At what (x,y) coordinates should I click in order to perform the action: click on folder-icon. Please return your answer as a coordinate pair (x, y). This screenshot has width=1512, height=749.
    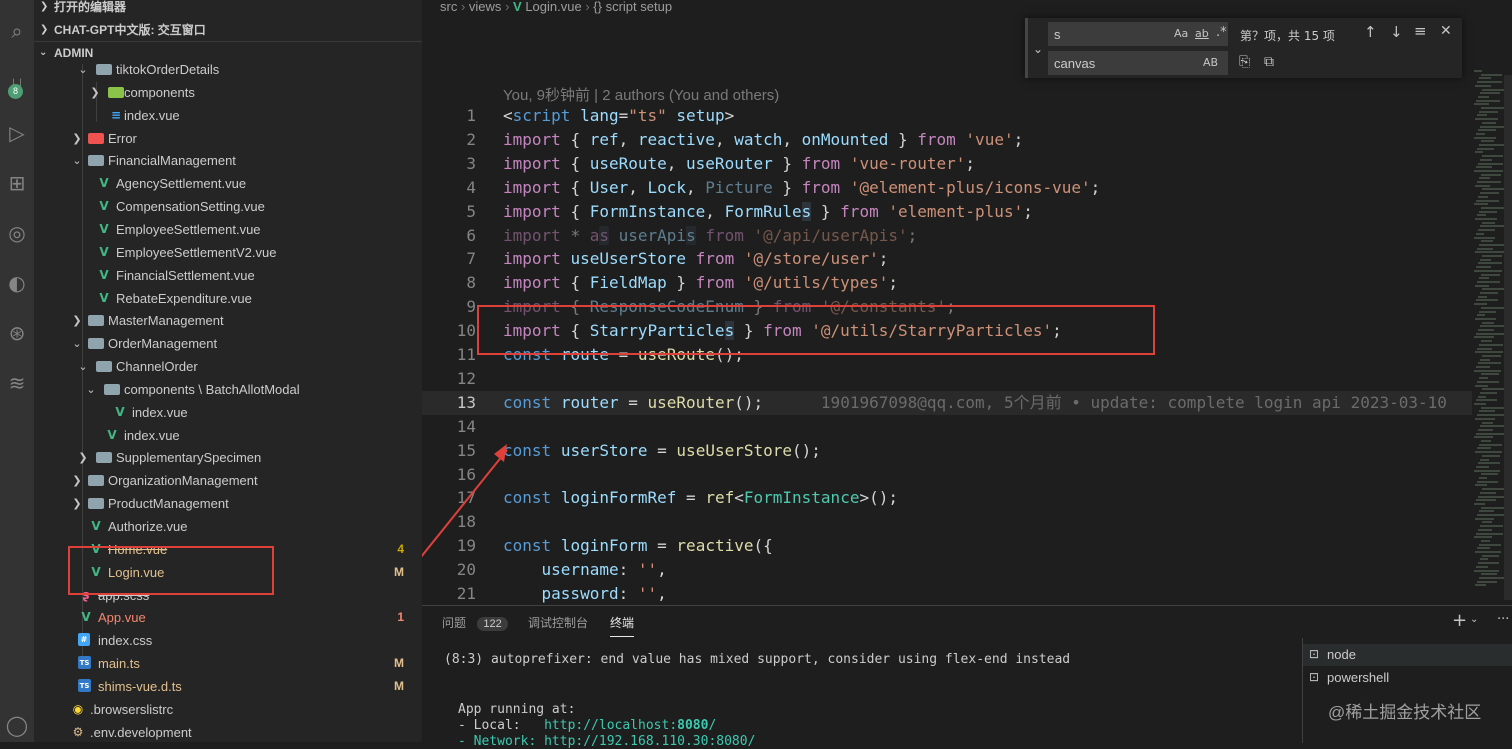
    Looking at the image, I should click on (96, 161).